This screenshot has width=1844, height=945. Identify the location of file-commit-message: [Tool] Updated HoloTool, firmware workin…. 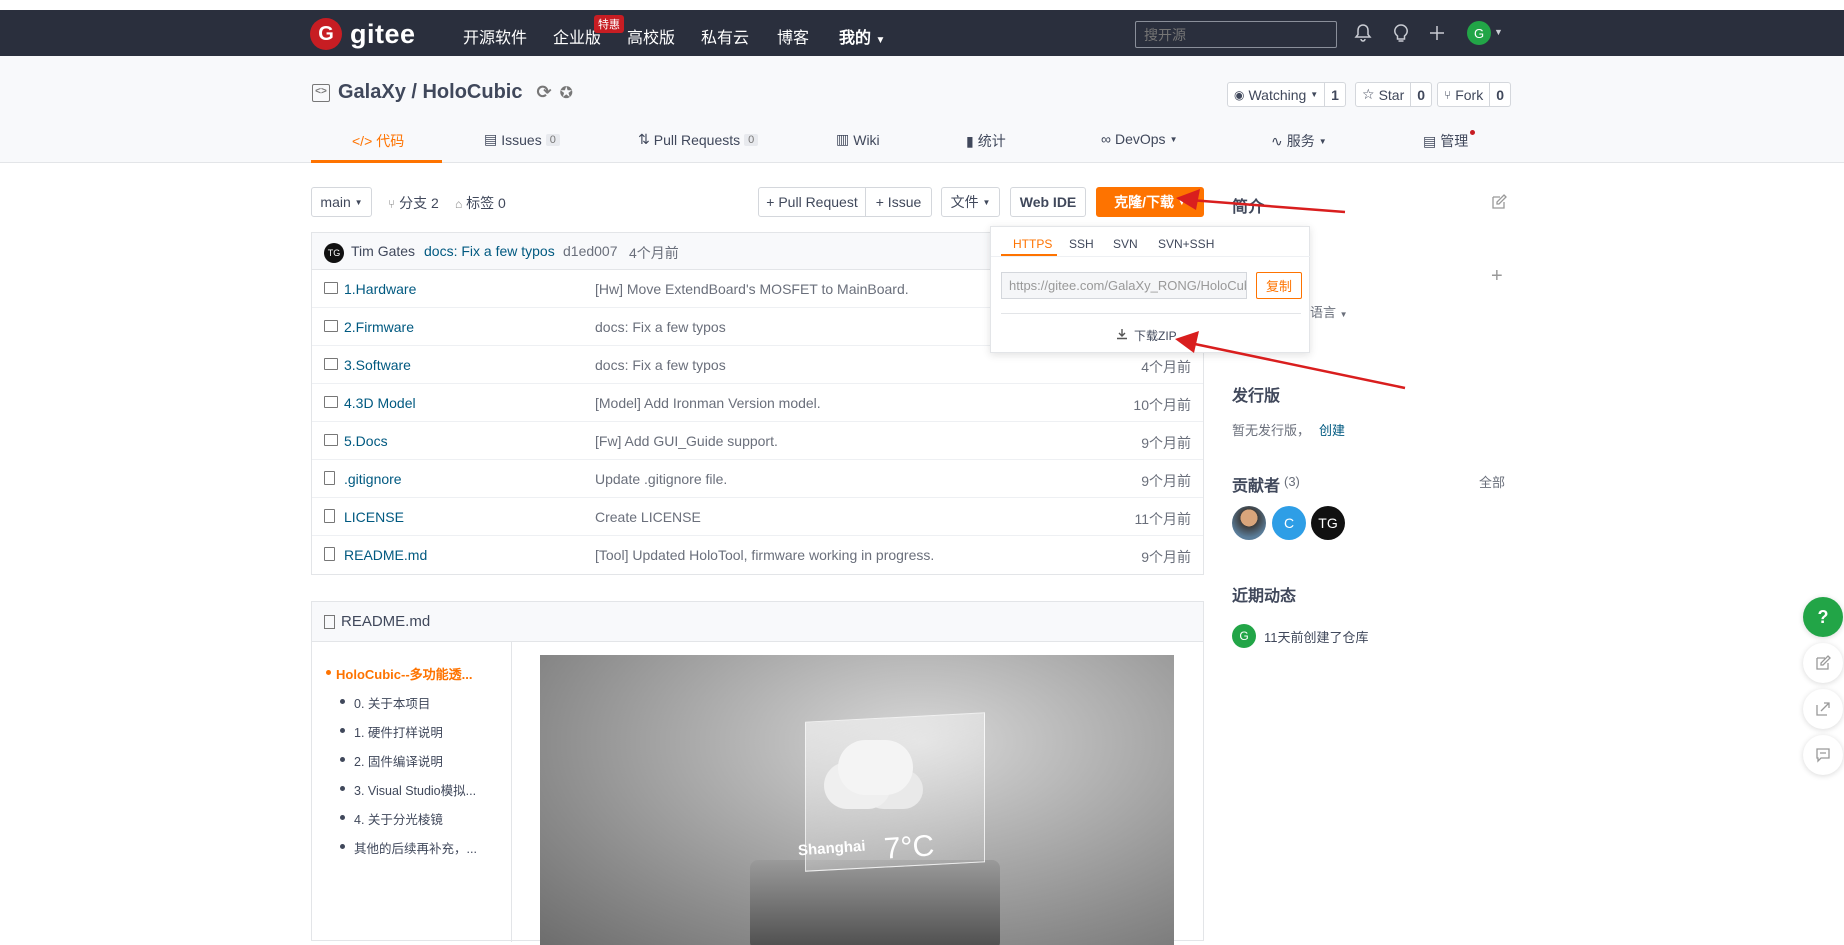
(764, 555).